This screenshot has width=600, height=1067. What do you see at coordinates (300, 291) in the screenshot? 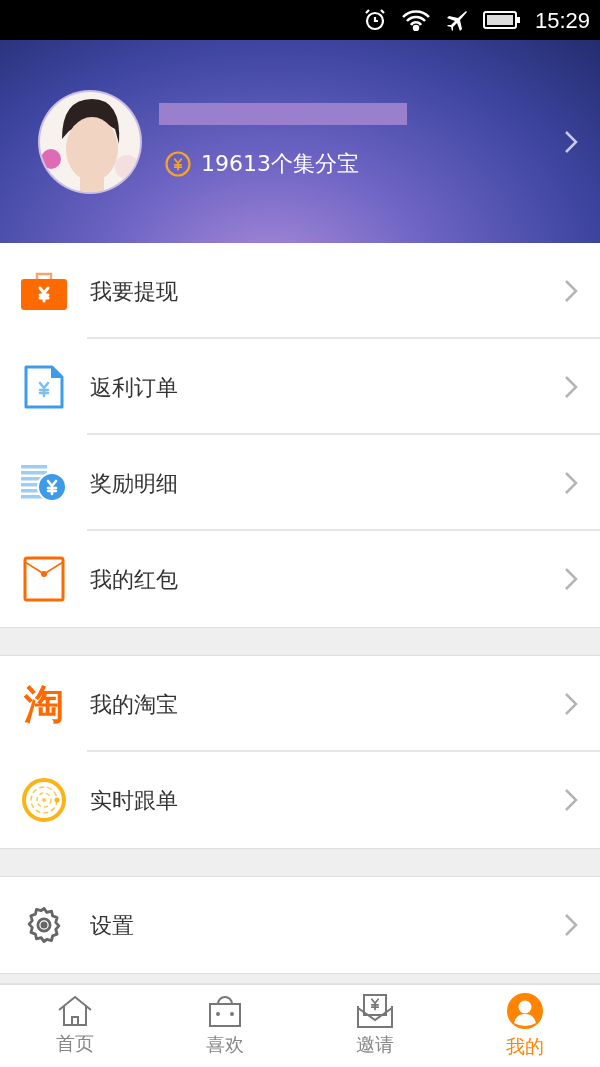
I see `menu-item: 我要提现` at bounding box center [300, 291].